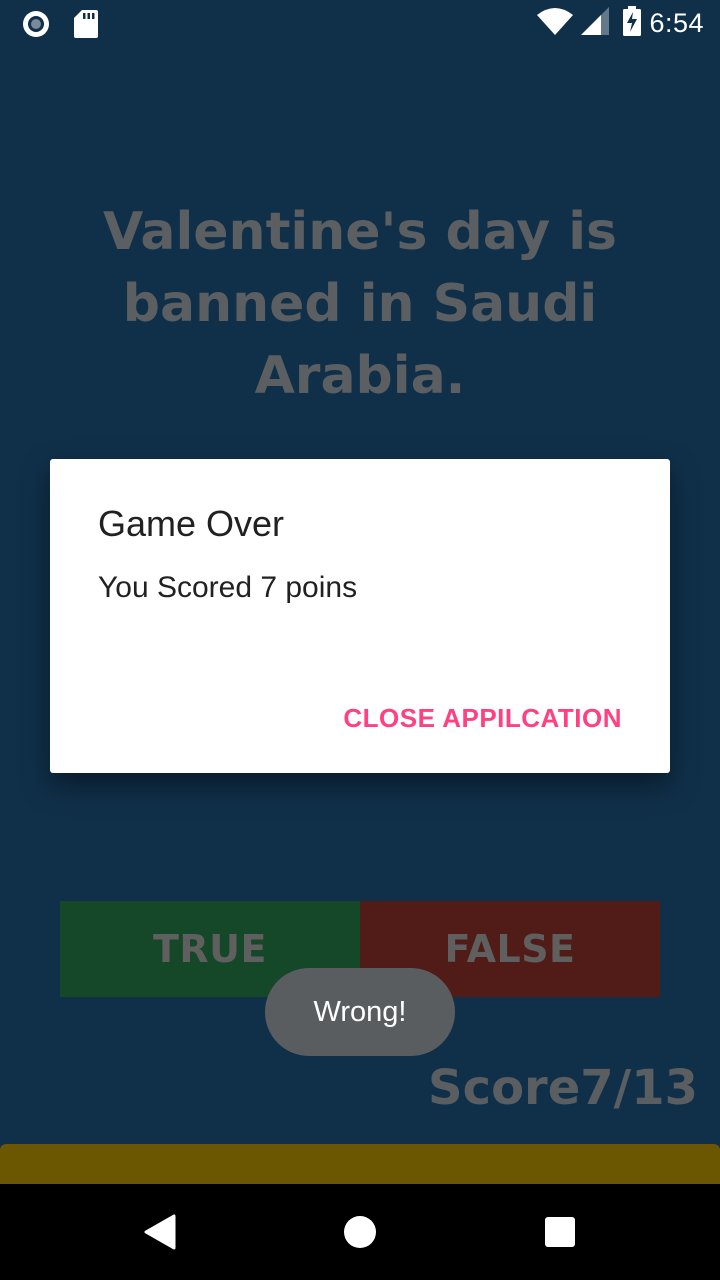 The height and width of the screenshot is (1280, 720). I want to click on status-time: 6:54, so click(676, 23).